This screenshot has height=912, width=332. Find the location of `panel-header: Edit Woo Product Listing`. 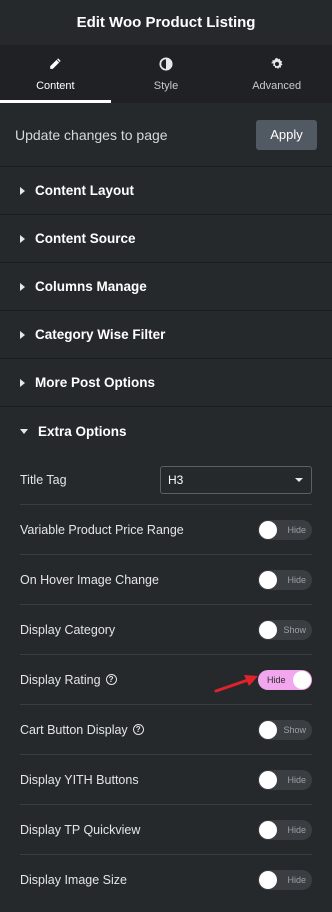

panel-header: Edit Woo Product Listing is located at coordinates (166, 23).